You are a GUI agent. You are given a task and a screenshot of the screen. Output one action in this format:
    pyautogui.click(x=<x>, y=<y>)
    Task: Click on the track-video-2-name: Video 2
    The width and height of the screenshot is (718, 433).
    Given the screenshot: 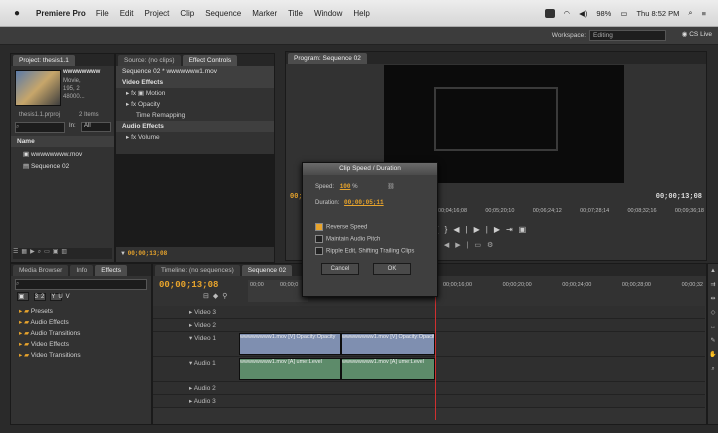 What is the action you would take?
    pyautogui.click(x=205, y=325)
    